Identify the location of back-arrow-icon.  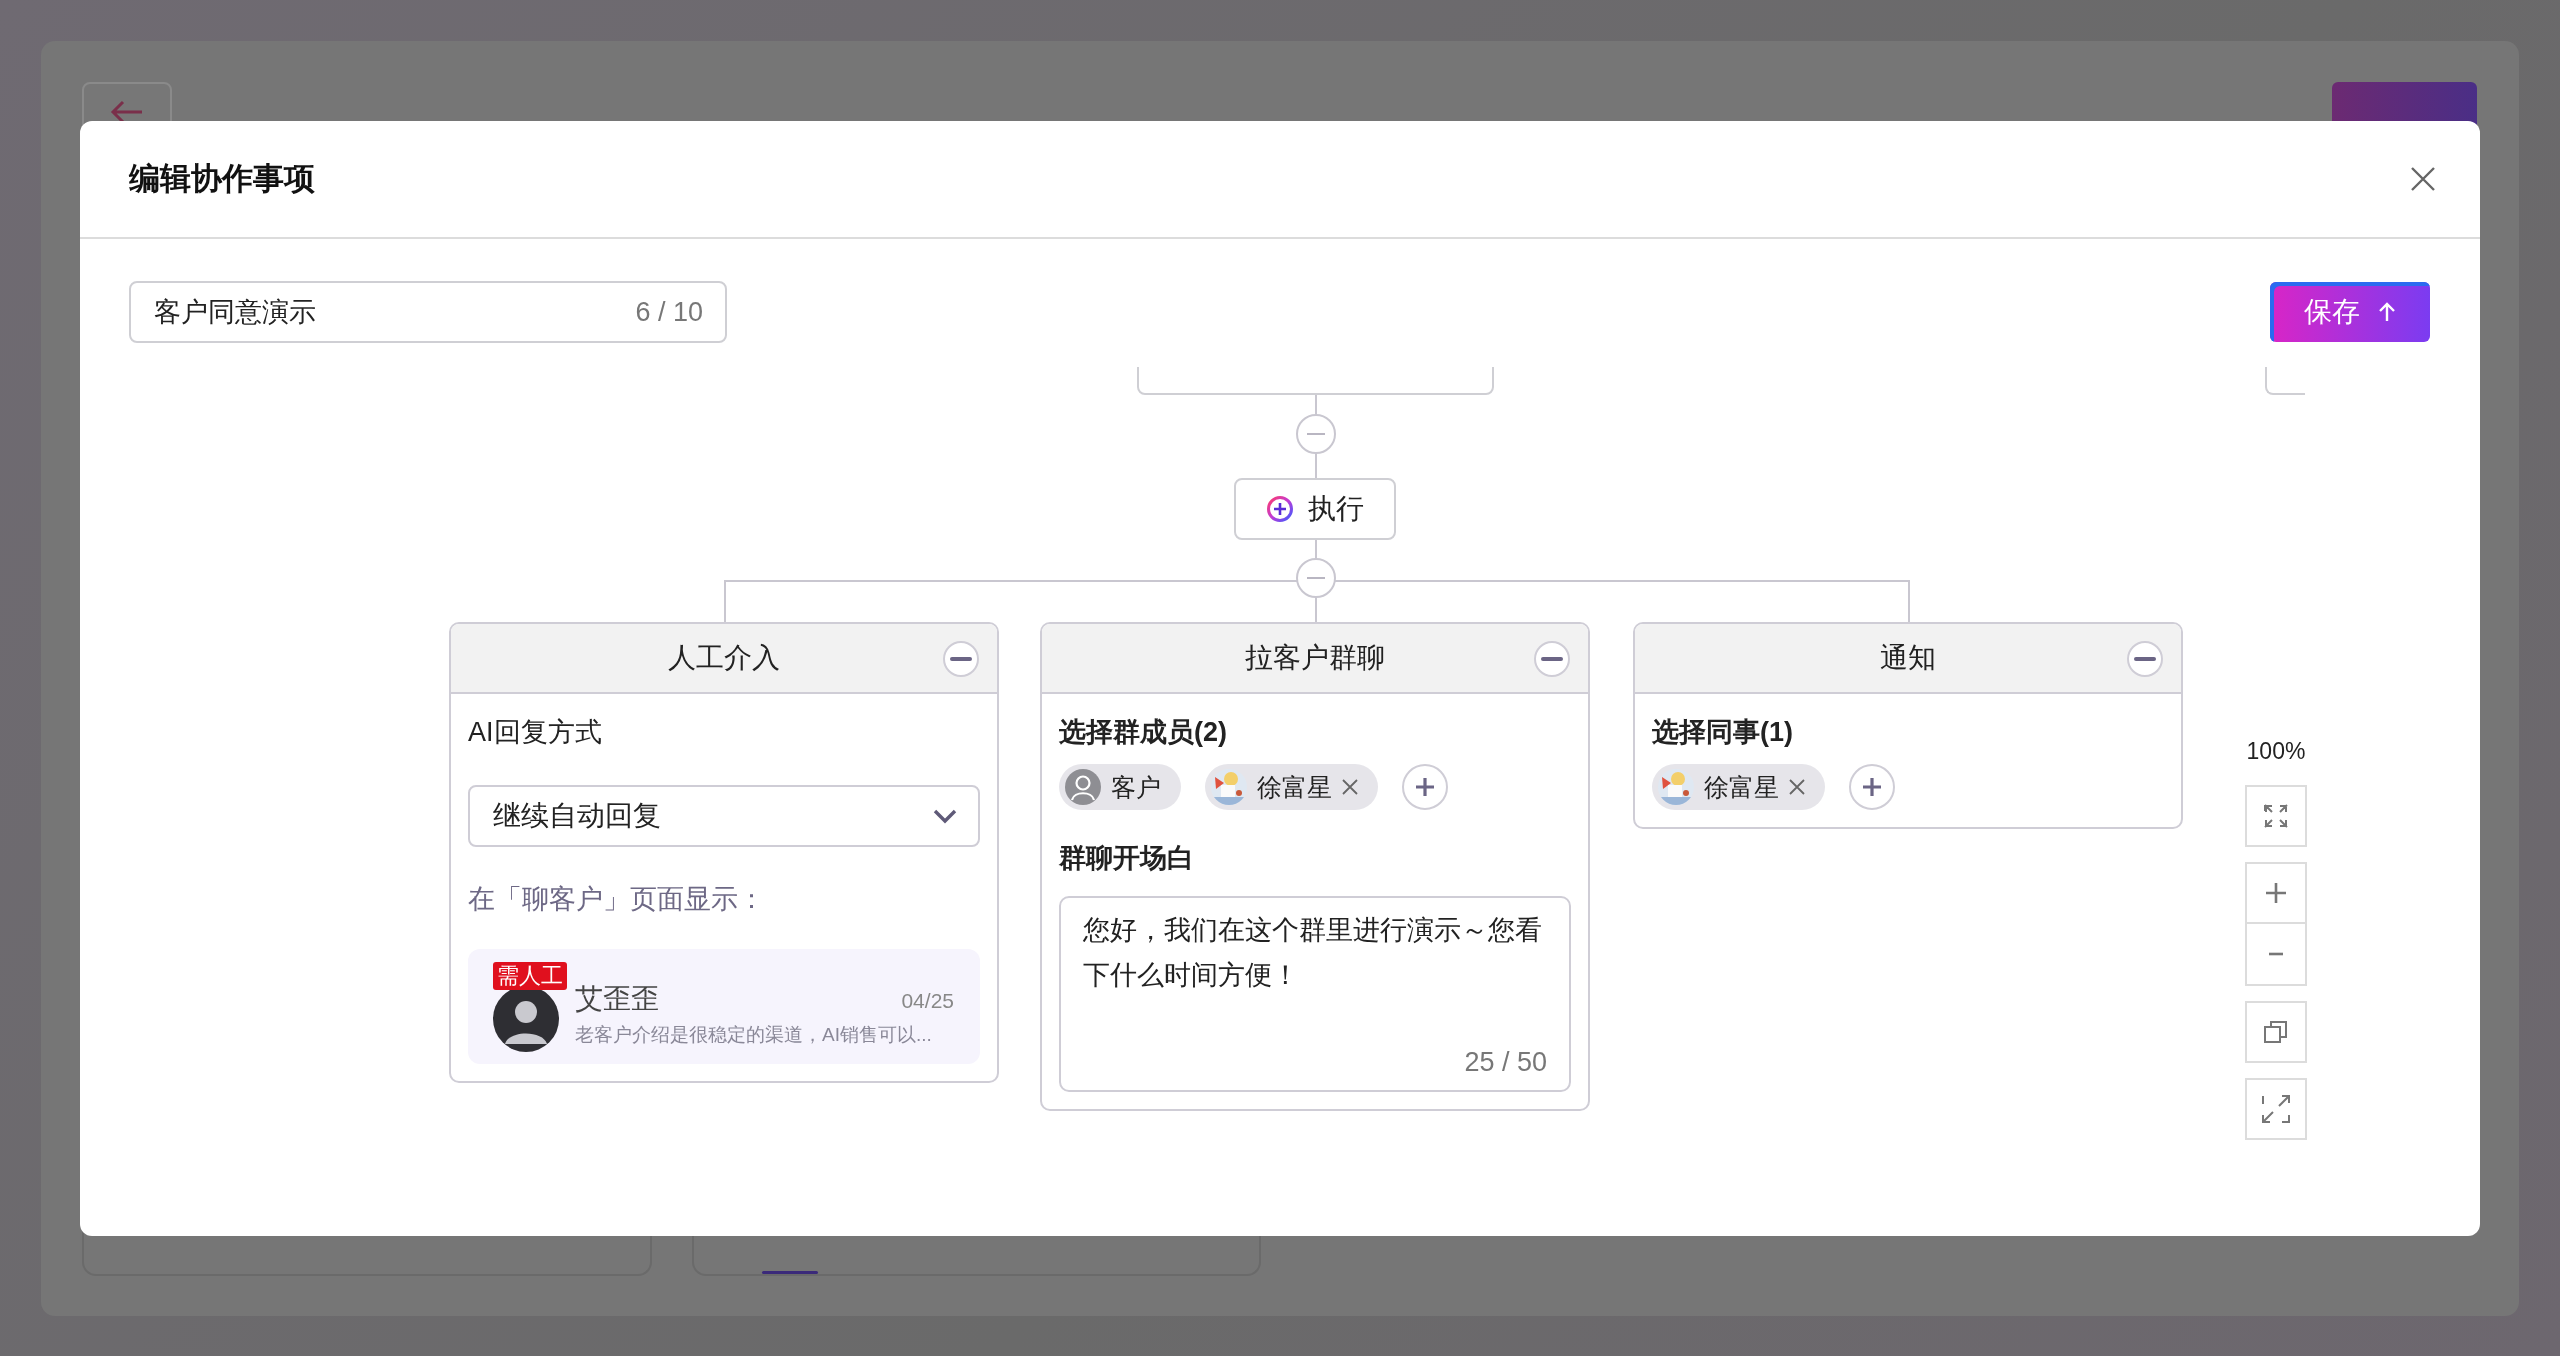
(127, 112).